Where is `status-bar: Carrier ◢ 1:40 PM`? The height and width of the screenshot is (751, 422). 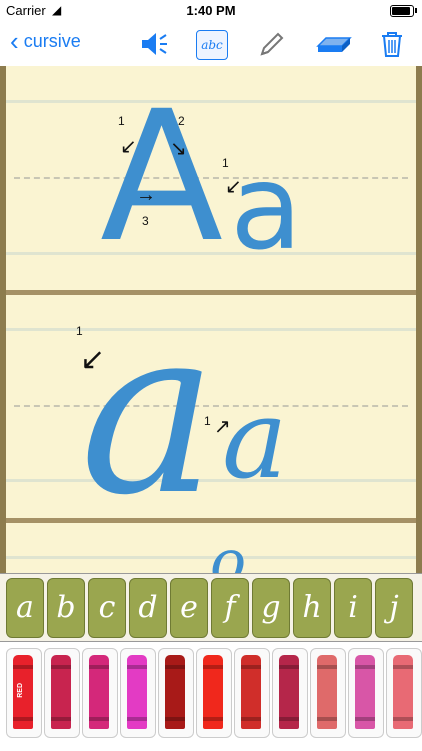 status-bar: Carrier ◢ 1:40 PM is located at coordinates (211, 11).